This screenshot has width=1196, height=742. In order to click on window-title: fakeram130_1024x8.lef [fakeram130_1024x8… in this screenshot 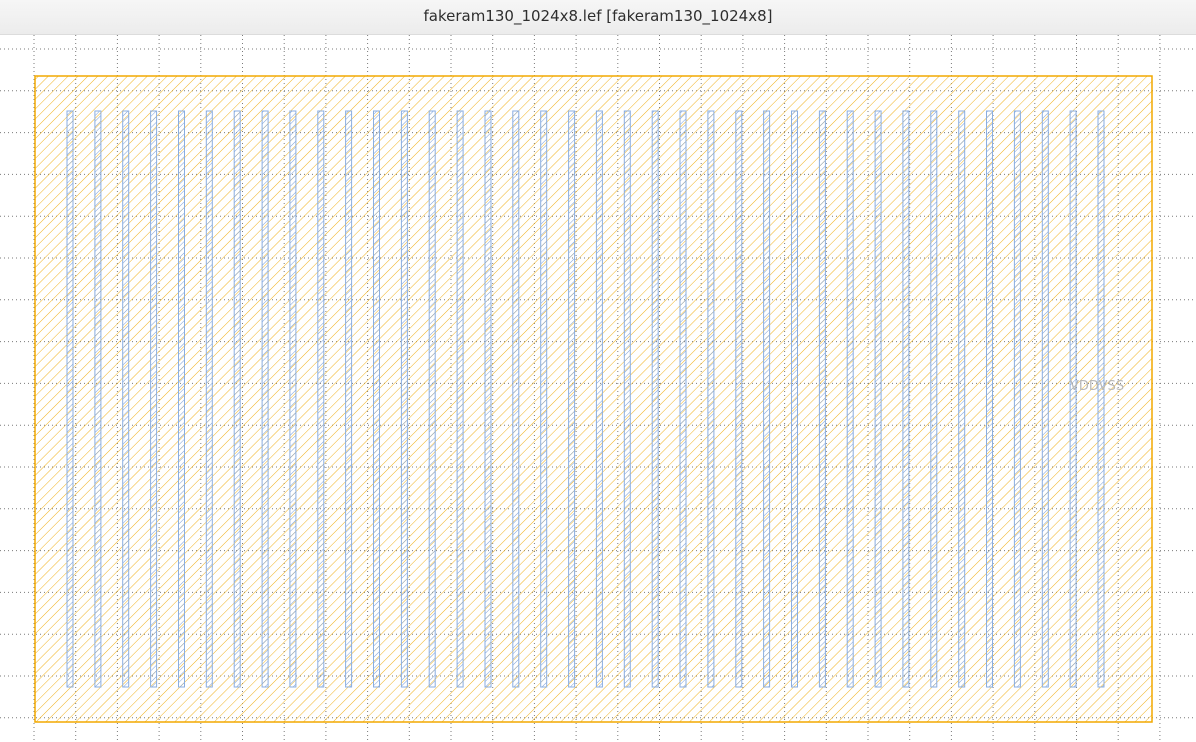, I will do `click(598, 16)`.